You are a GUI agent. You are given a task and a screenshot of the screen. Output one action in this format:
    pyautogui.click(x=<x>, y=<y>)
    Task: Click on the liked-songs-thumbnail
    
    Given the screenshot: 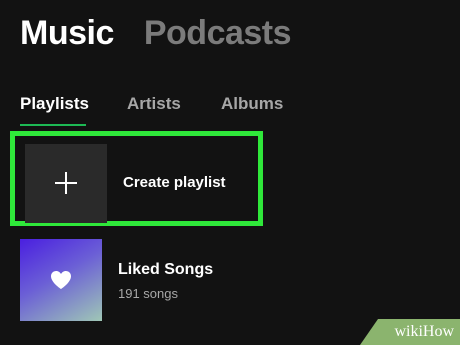 What is the action you would take?
    pyautogui.click(x=61, y=280)
    